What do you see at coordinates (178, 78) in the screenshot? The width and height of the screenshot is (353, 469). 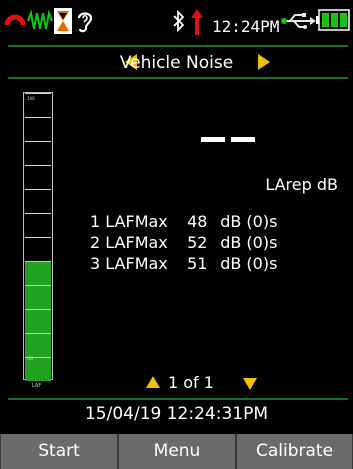 I see `divider-title` at bounding box center [178, 78].